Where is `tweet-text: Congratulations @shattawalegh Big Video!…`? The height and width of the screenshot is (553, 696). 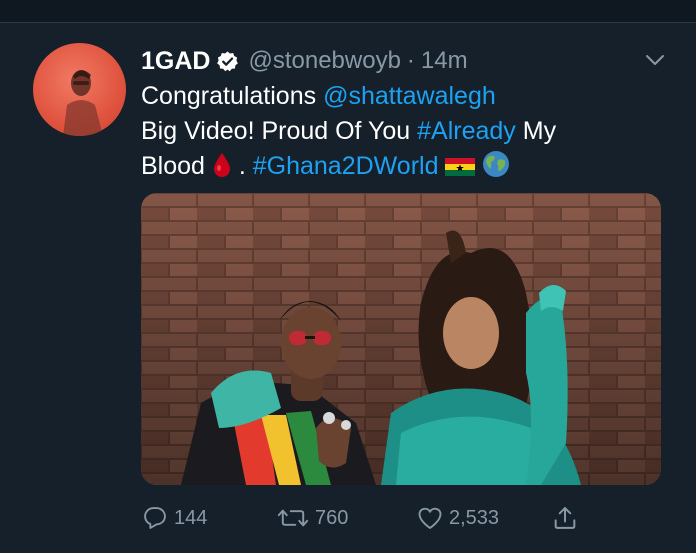
tweet-text: Congratulations @shattawalegh Big Video!… is located at coordinates (401, 133).